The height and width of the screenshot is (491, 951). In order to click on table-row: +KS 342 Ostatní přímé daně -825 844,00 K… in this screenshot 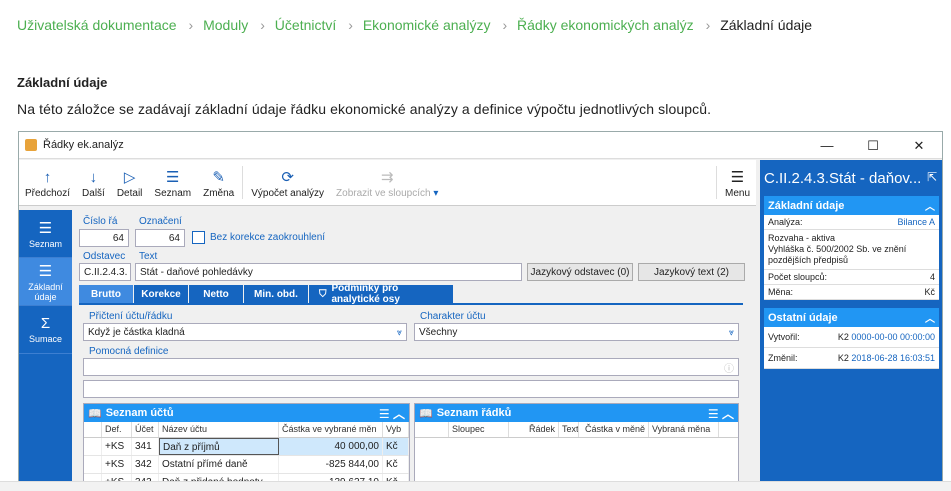, I will do `click(246, 465)`.